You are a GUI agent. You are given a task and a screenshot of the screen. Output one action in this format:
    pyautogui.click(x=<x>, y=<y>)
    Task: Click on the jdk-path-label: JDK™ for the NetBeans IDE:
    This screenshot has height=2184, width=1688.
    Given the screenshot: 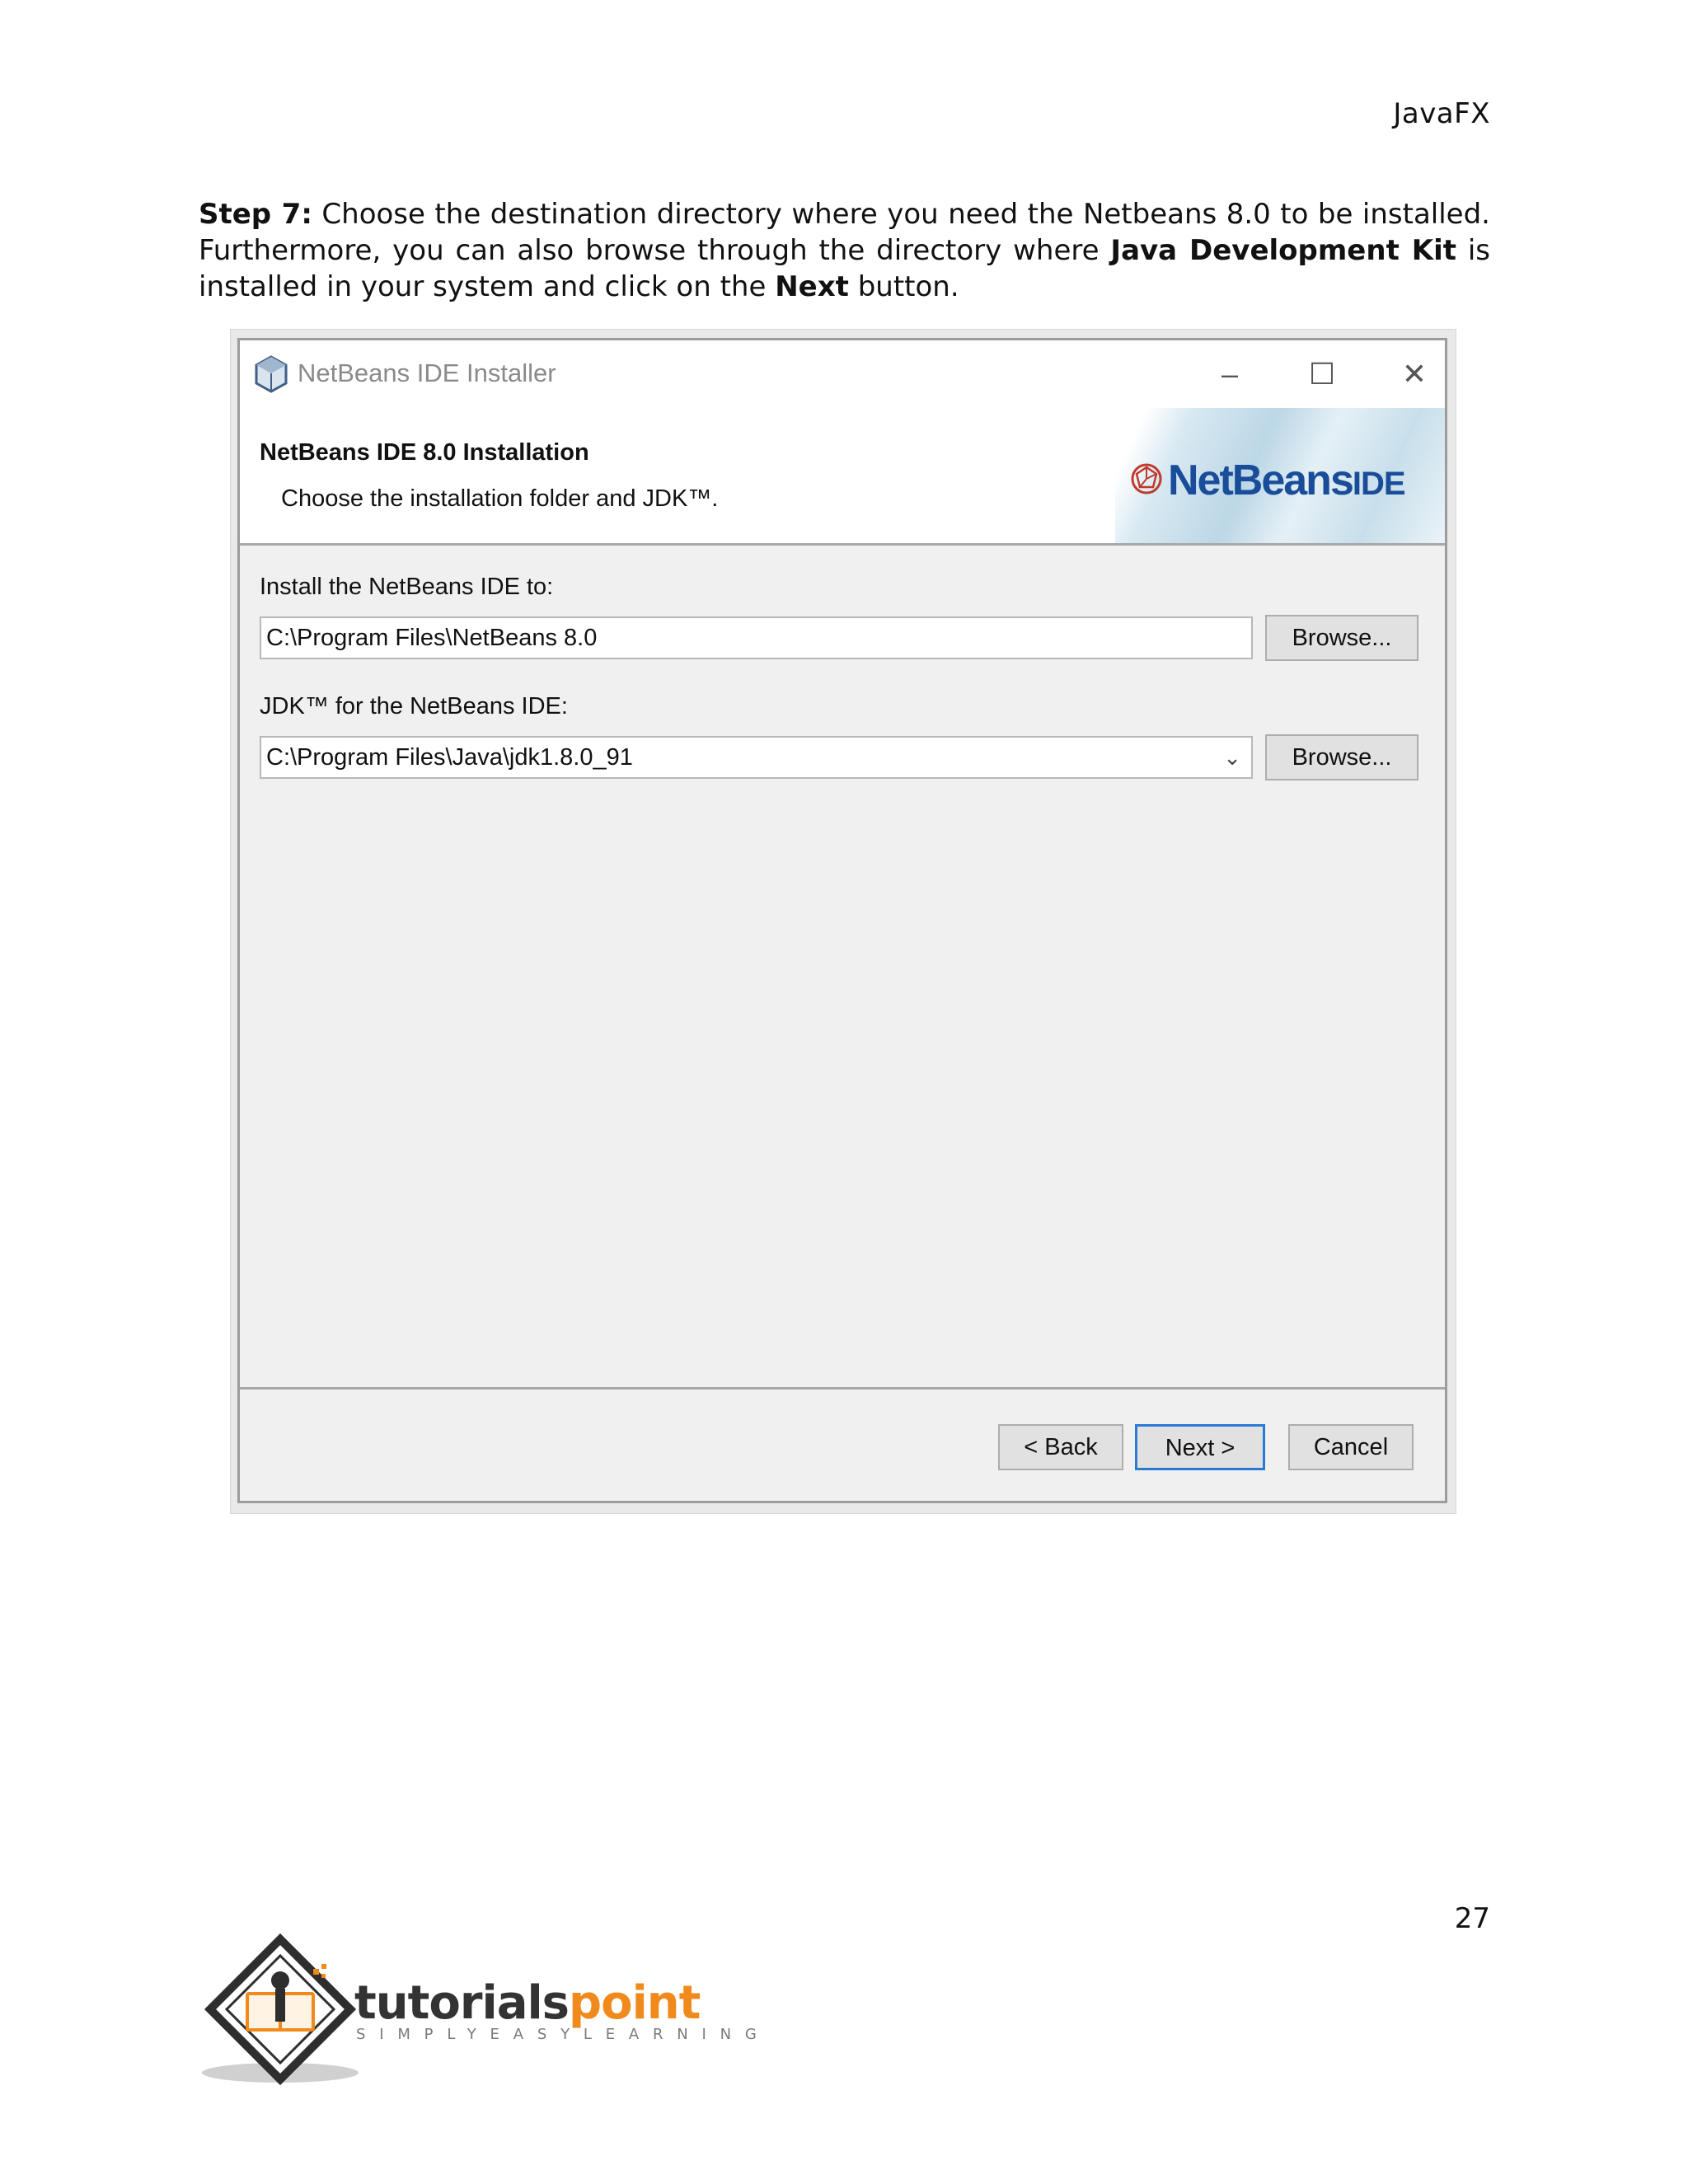 What is the action you would take?
    pyautogui.click(x=414, y=706)
    